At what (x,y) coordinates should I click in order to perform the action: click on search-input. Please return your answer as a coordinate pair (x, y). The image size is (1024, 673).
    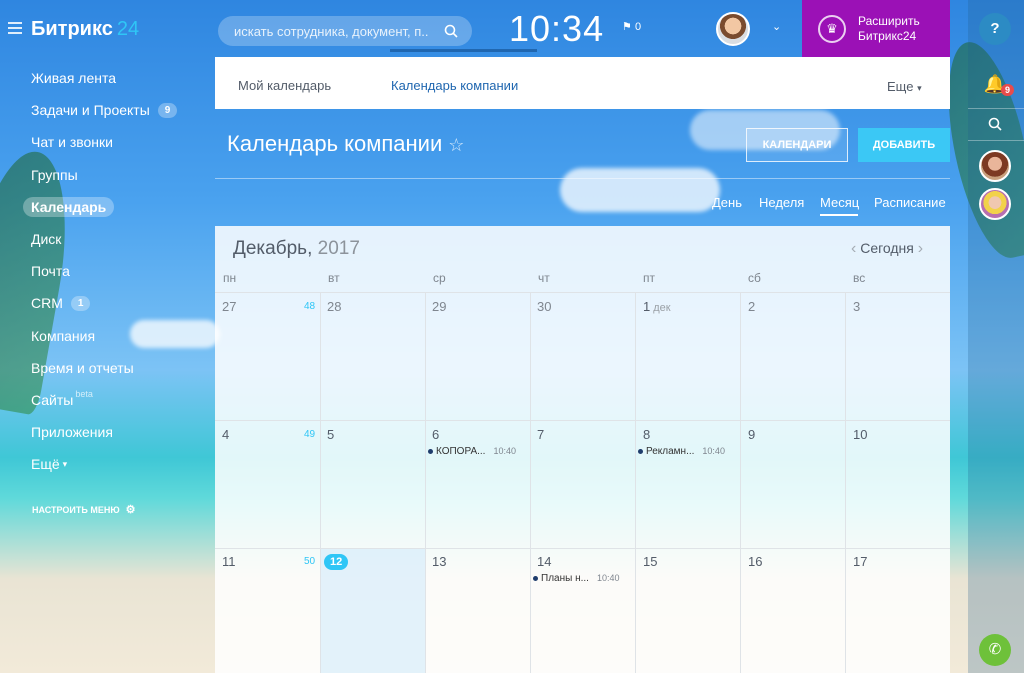
    Looking at the image, I should click on (323, 31).